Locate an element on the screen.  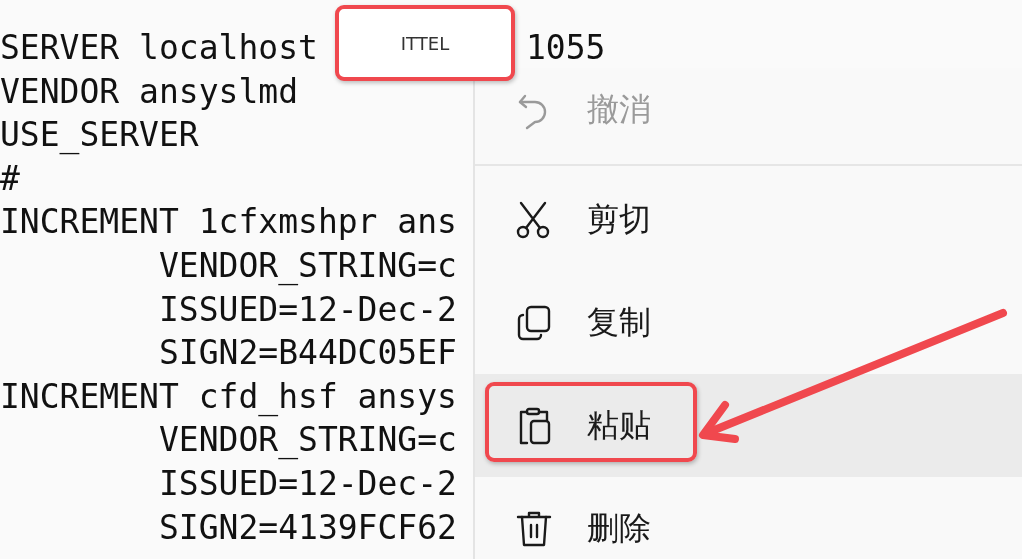
code-line: VENDOR ansyslmd is located at coordinates (149, 91).